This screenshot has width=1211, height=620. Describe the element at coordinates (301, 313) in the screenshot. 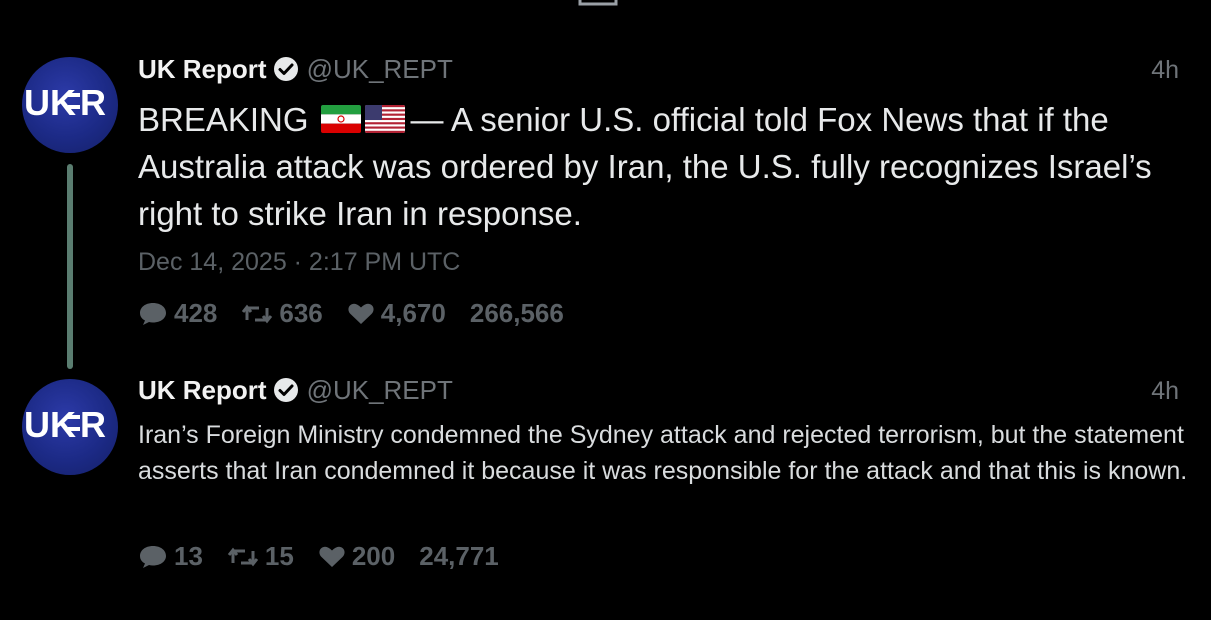

I see `retweet-count: 636` at that location.